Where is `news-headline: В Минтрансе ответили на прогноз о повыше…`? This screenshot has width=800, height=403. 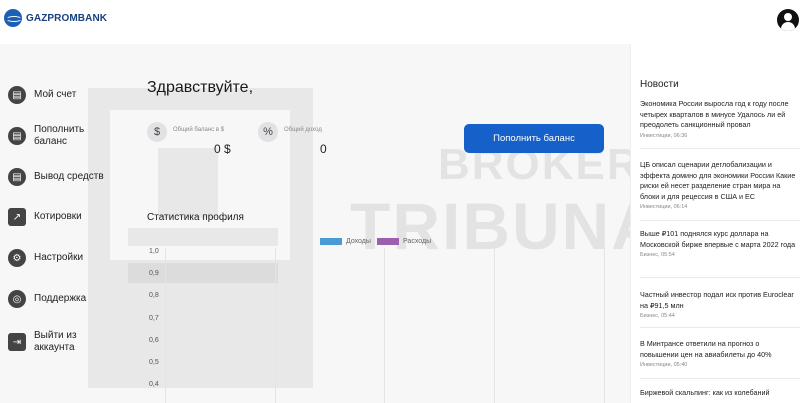 news-headline: В Минтрансе ответили на прогноз о повыше… is located at coordinates (706, 349).